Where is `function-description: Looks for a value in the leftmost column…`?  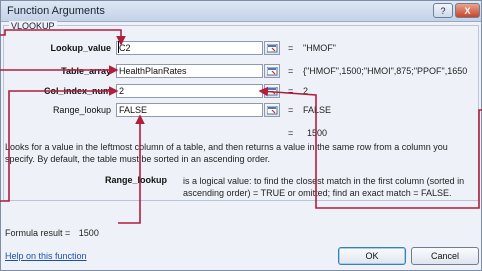 function-description: Looks for a value in the leftmost column… is located at coordinates (226, 153).